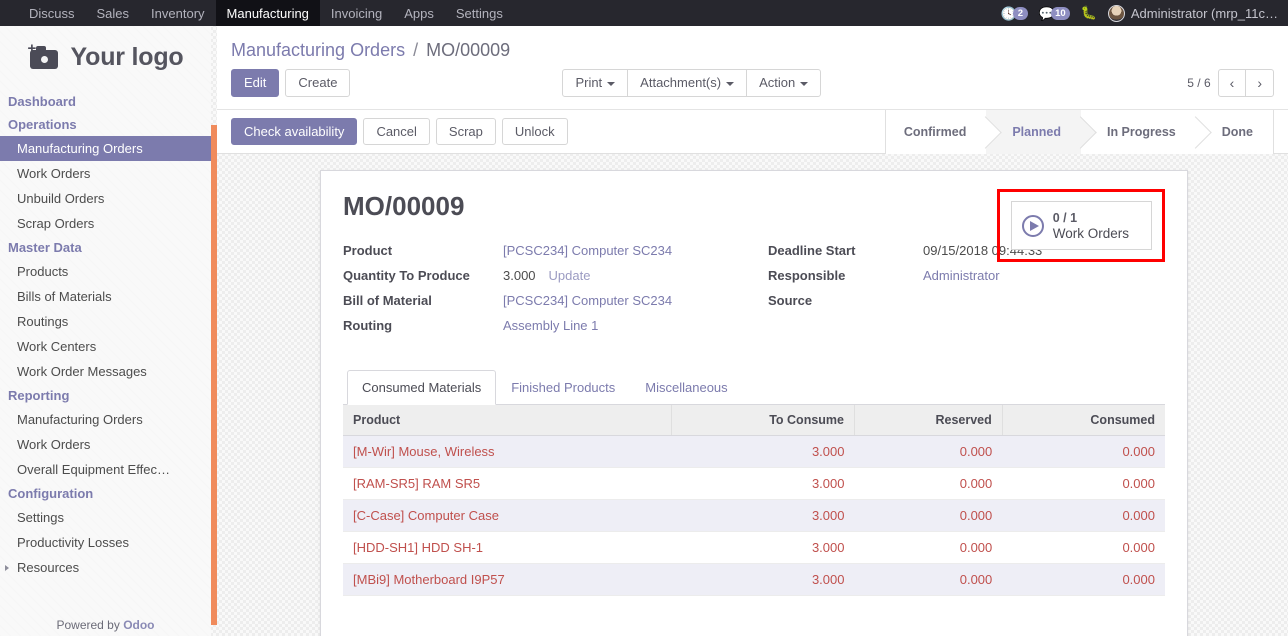  I want to click on tab-consumed-materials: Consumed Materials, so click(422, 387).